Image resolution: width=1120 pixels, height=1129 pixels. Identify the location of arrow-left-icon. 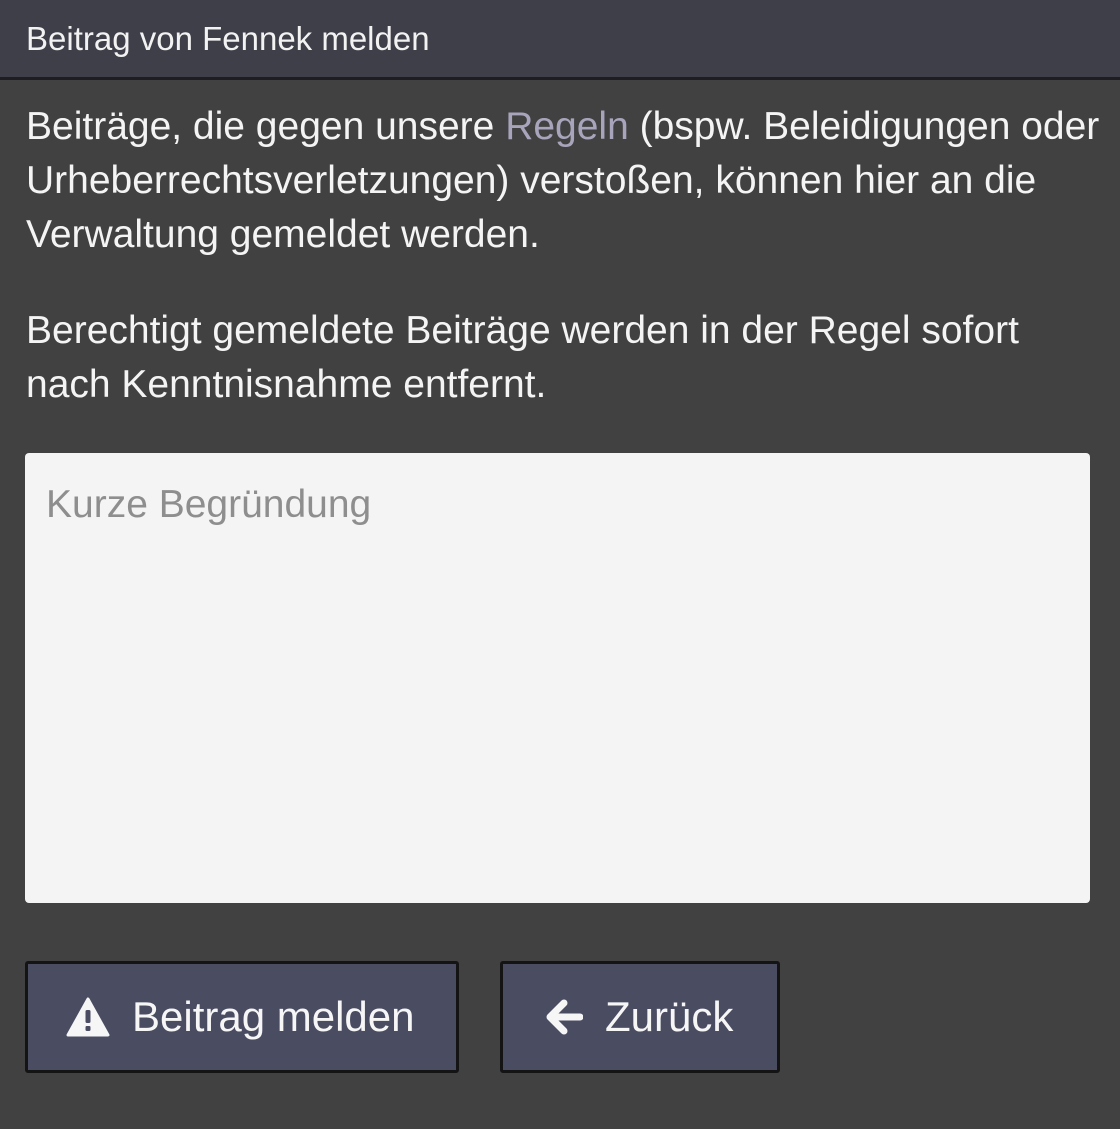
(564, 1017).